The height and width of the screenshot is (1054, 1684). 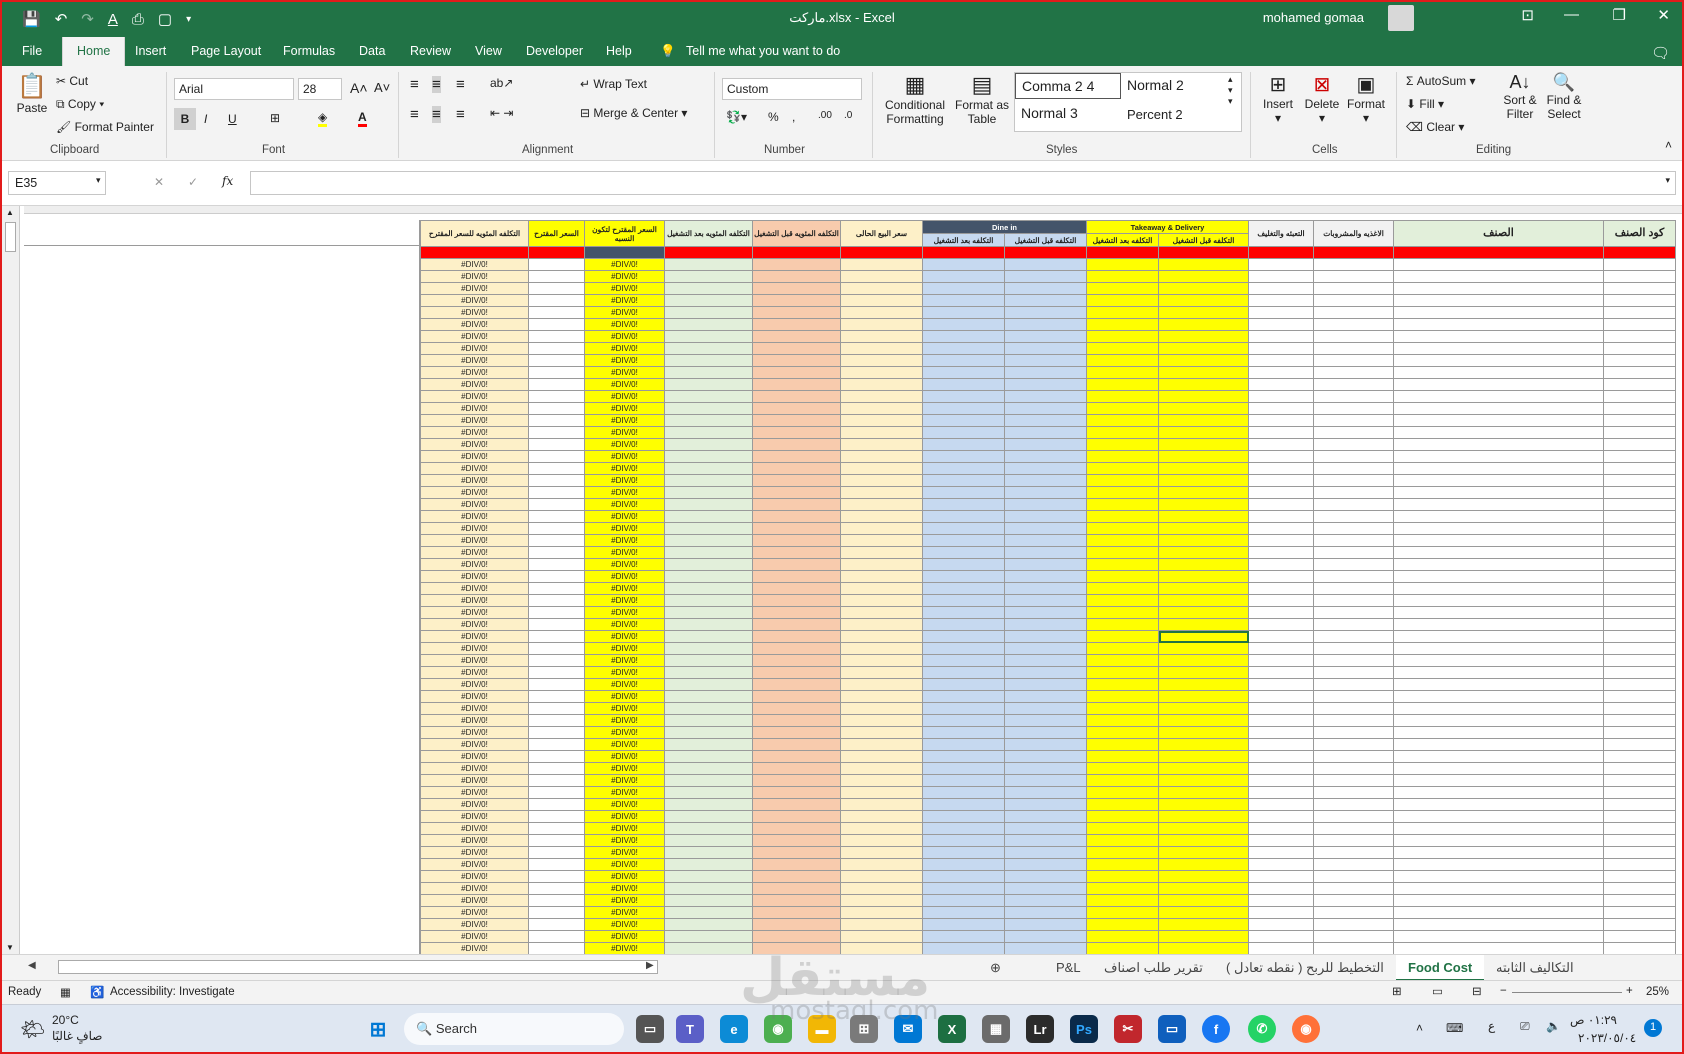 What do you see at coordinates (501, 113) in the screenshot?
I see `indent-icon: ⇤ ⇥` at bounding box center [501, 113].